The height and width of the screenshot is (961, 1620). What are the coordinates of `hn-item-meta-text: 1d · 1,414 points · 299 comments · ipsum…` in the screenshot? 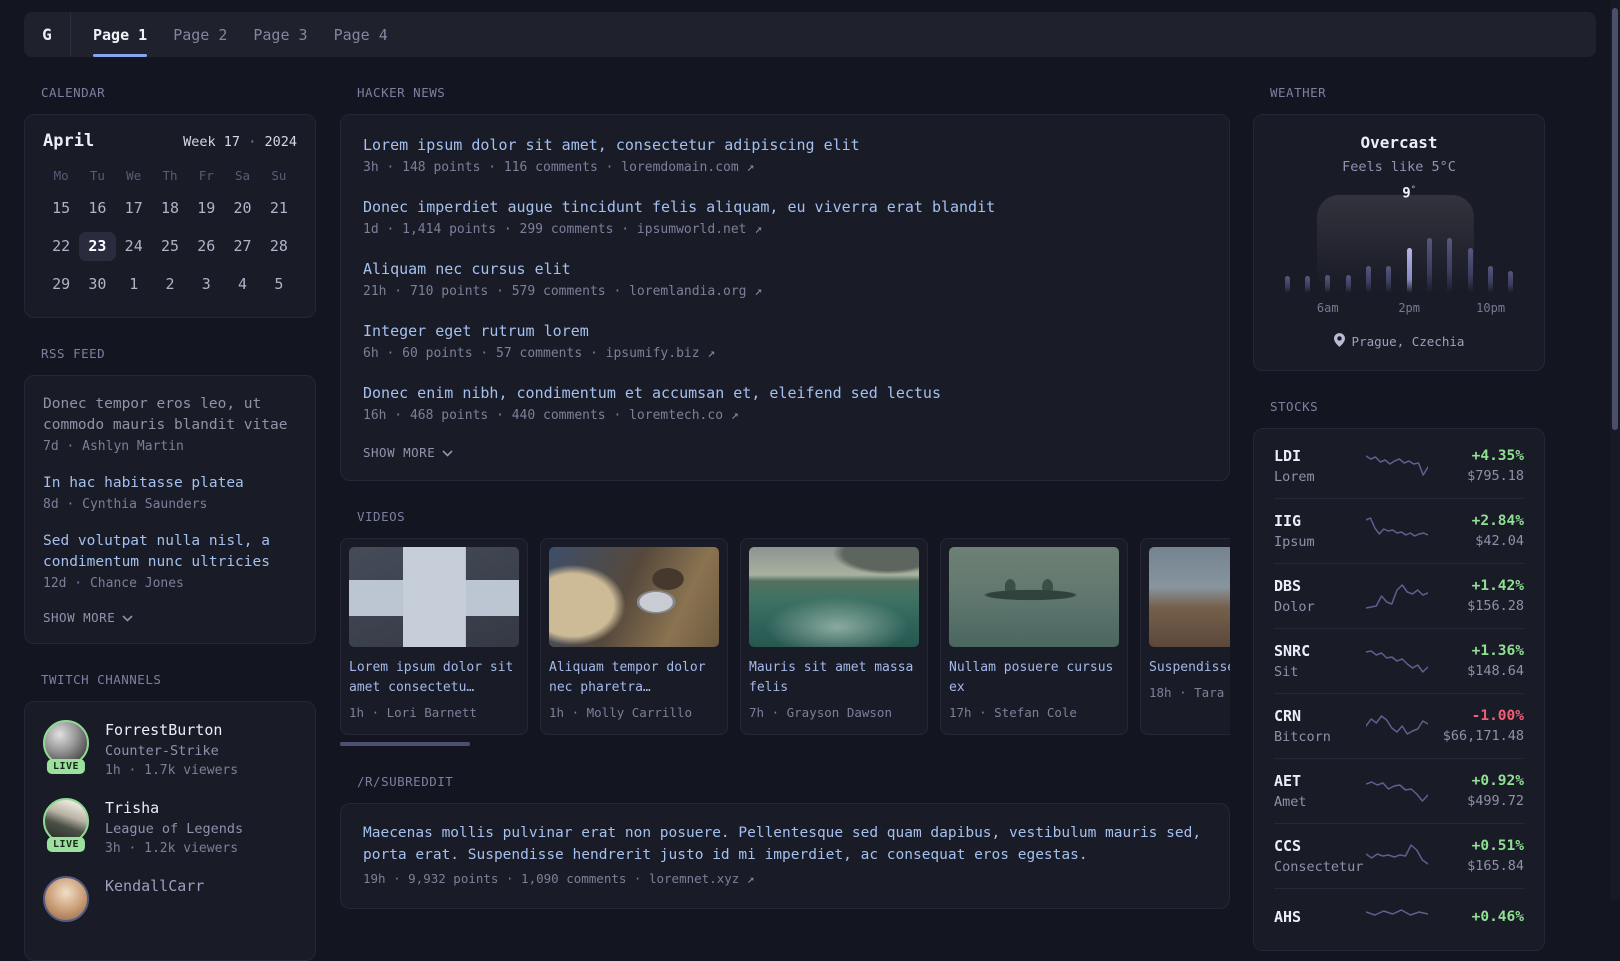 It's located at (555, 229).